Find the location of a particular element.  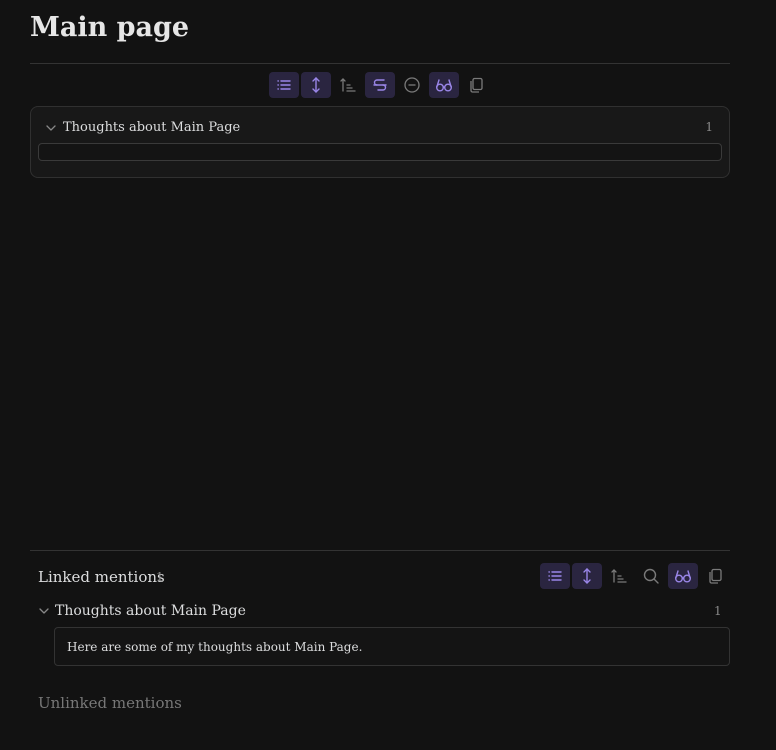

backlinks-preview-toggle is located at coordinates (683, 576).